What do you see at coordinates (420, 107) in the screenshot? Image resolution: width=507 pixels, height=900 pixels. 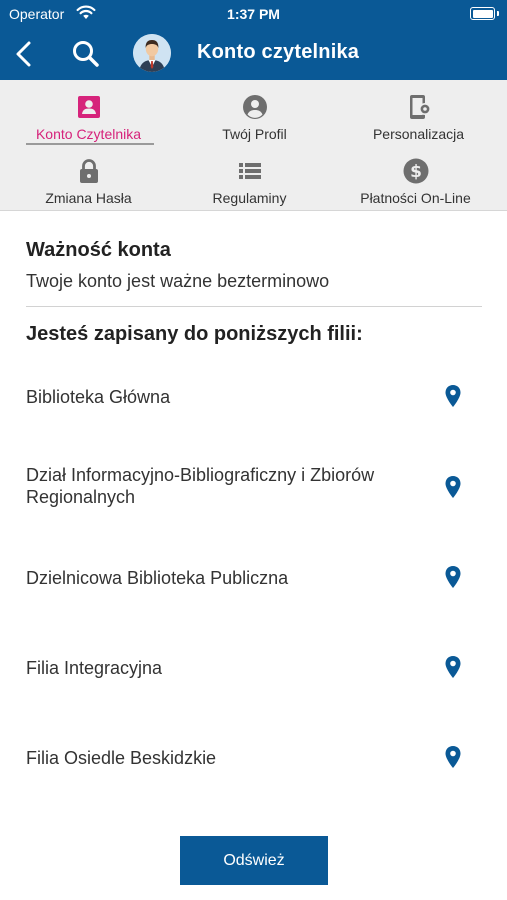 I see `phone-settings-icon` at bounding box center [420, 107].